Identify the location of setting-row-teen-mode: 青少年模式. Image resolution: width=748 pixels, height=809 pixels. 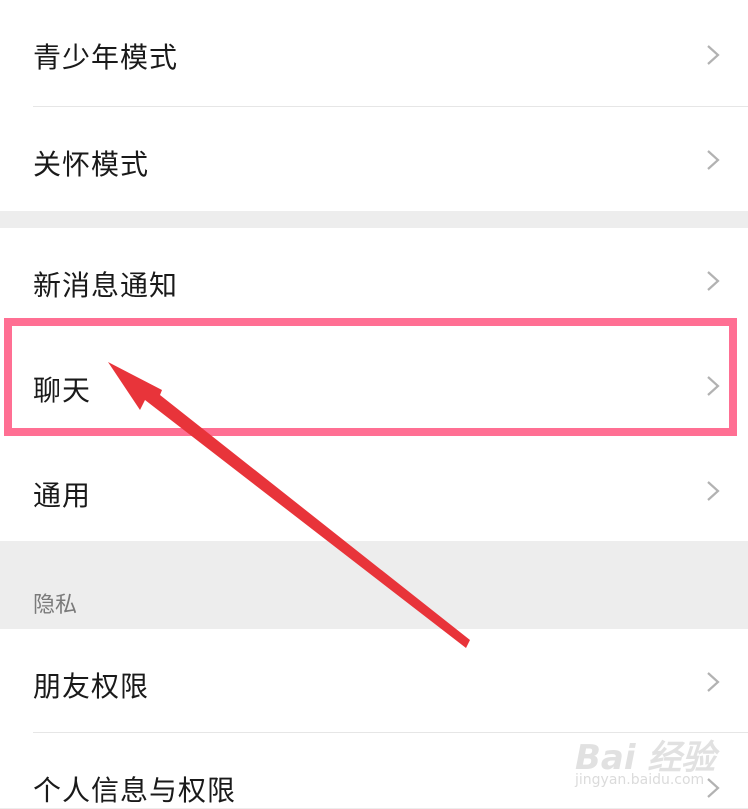
(374, 53).